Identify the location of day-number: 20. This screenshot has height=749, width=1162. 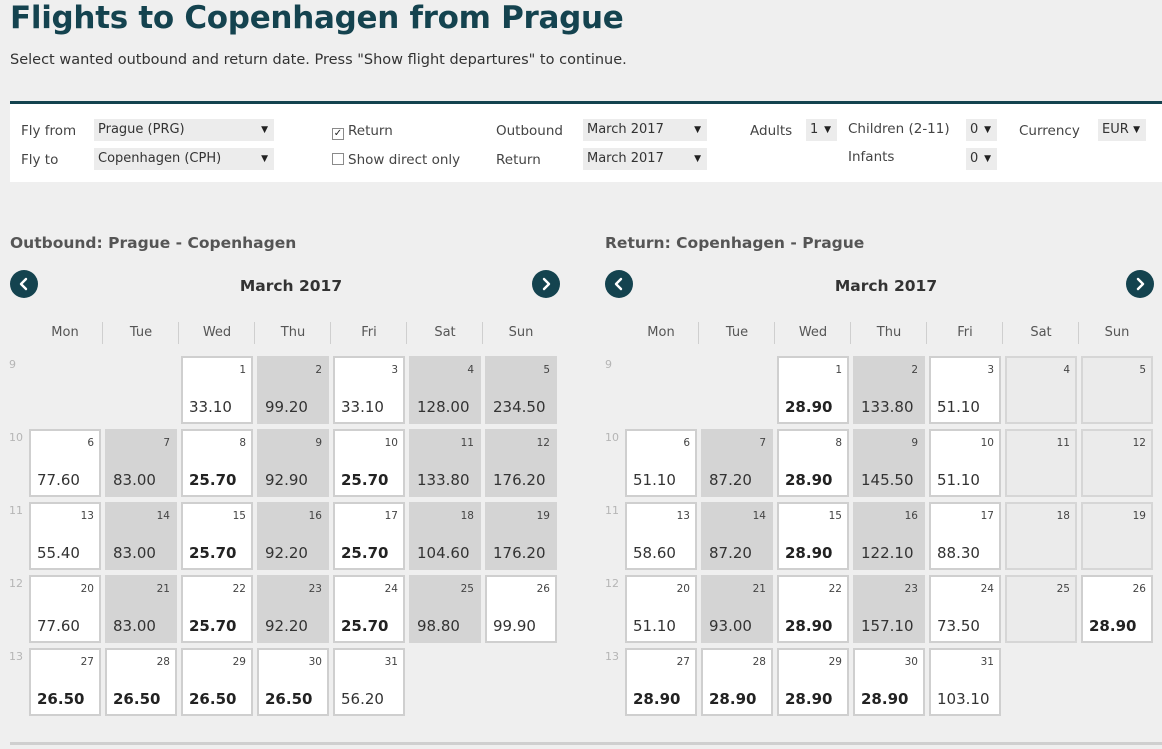
(87, 589).